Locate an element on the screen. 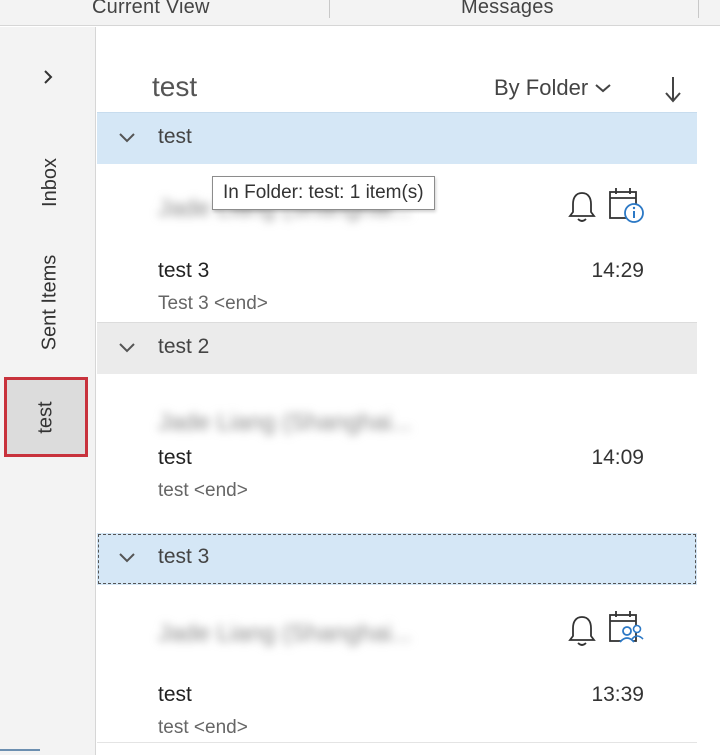 This screenshot has height=755, width=720. message-time: 14:29 is located at coordinates (617, 270).